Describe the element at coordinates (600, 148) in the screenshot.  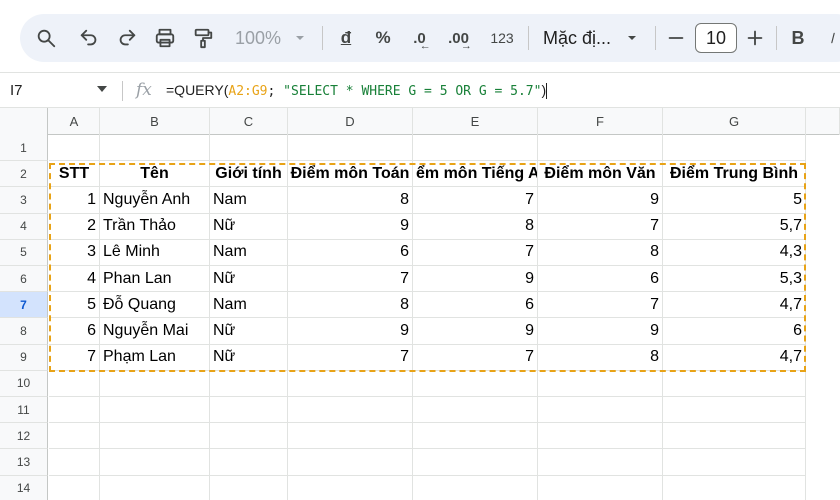
I see `cell-f1` at that location.